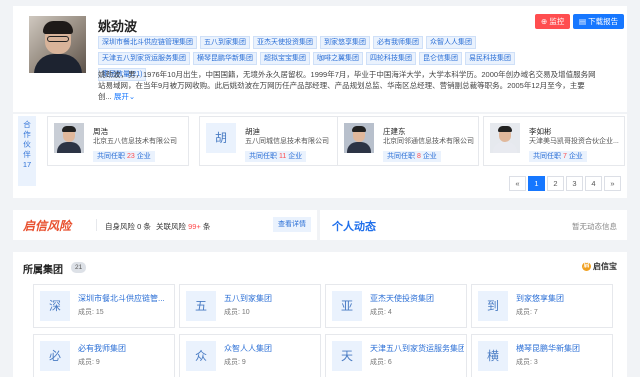 The height and width of the screenshot is (377, 640). What do you see at coordinates (593, 183) in the screenshot?
I see `page-button-4: 4` at bounding box center [593, 183].